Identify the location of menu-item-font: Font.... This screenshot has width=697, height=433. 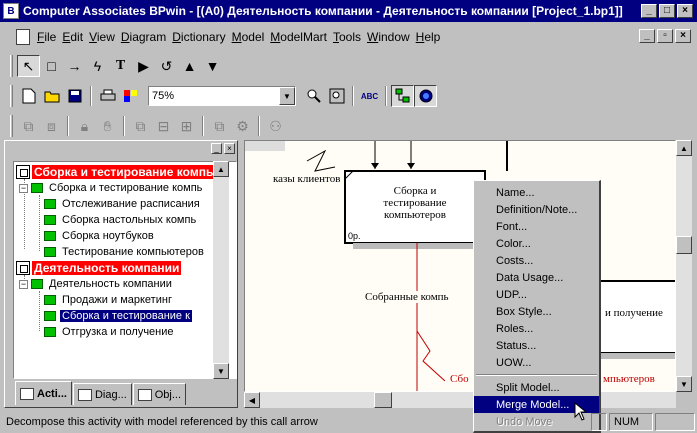
(536, 226).